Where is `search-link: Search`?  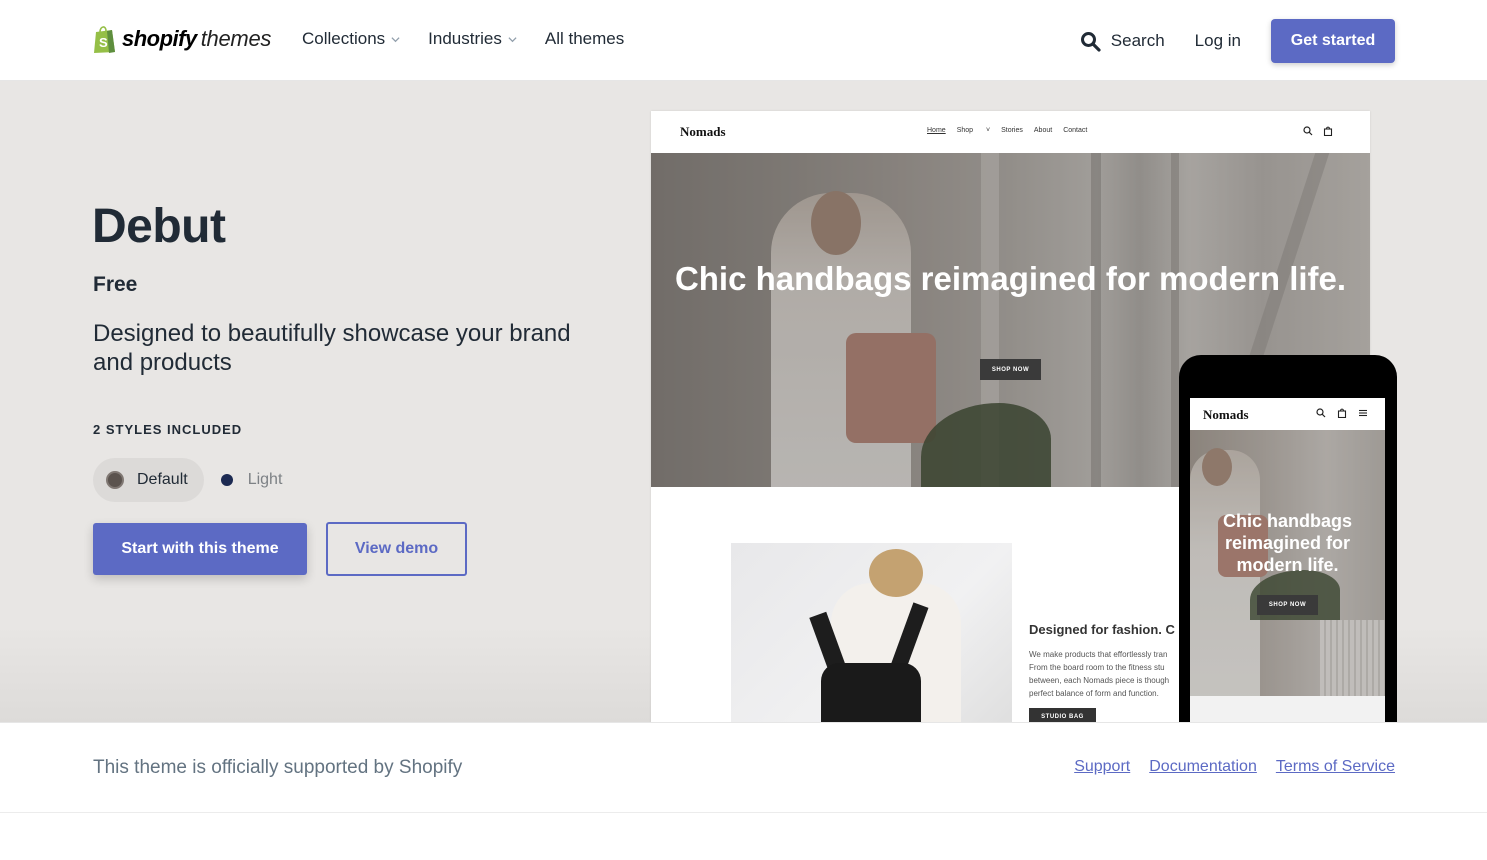 search-link: Search is located at coordinates (1122, 41).